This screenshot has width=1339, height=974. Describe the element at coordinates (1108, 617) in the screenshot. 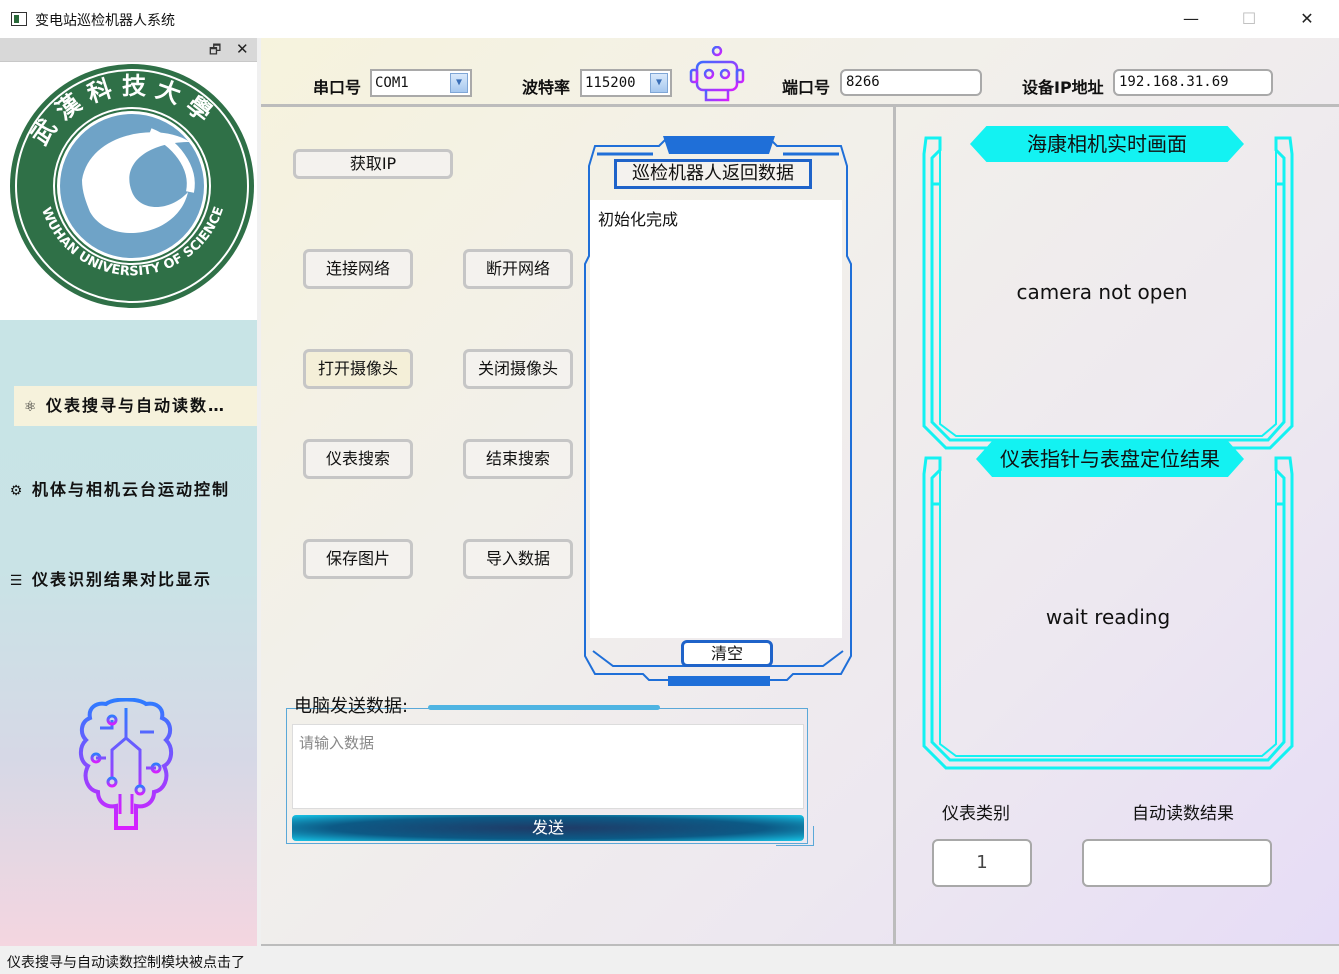

I see `result-status: wait reading` at that location.